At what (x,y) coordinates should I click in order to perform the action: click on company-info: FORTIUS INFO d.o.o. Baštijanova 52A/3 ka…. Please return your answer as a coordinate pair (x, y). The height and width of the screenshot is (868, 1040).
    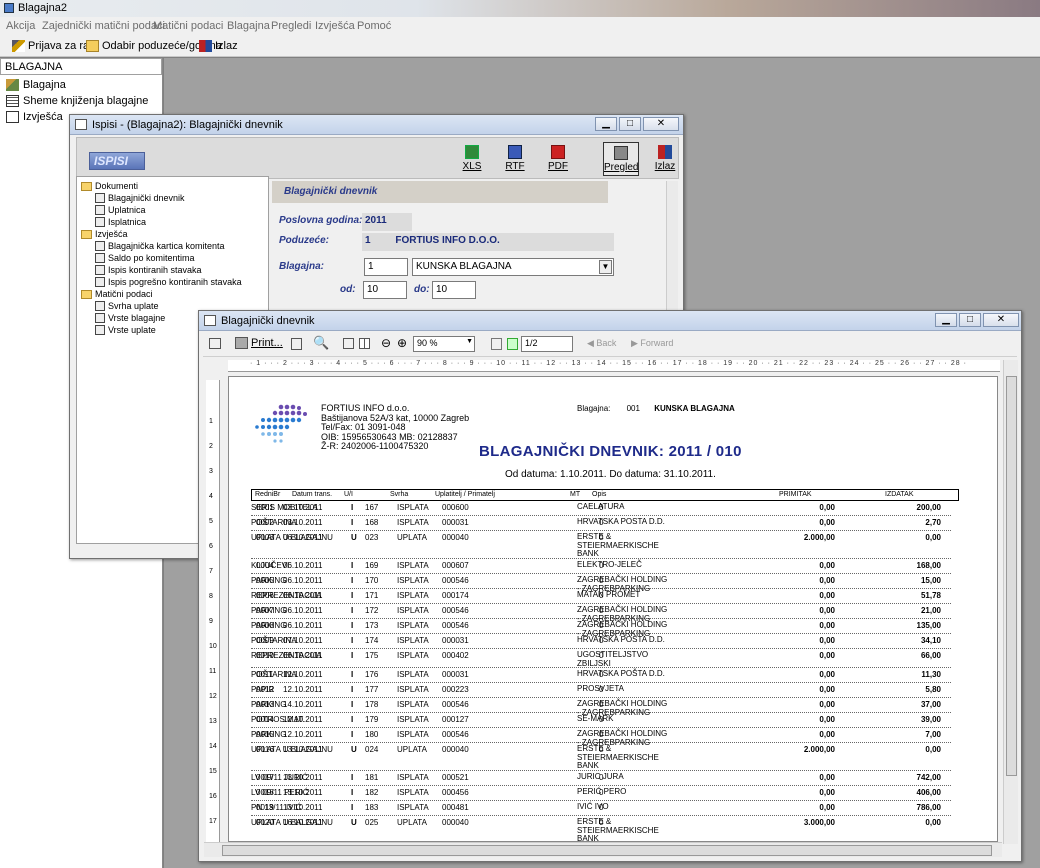
    Looking at the image, I should click on (395, 427).